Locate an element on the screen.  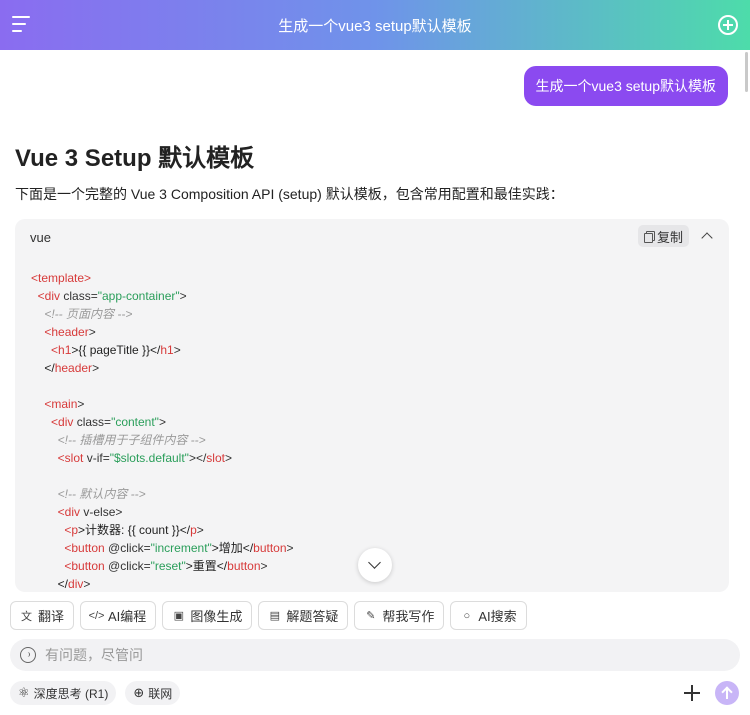
chip-pen: ✎ 帮我写作 is located at coordinates (399, 615).